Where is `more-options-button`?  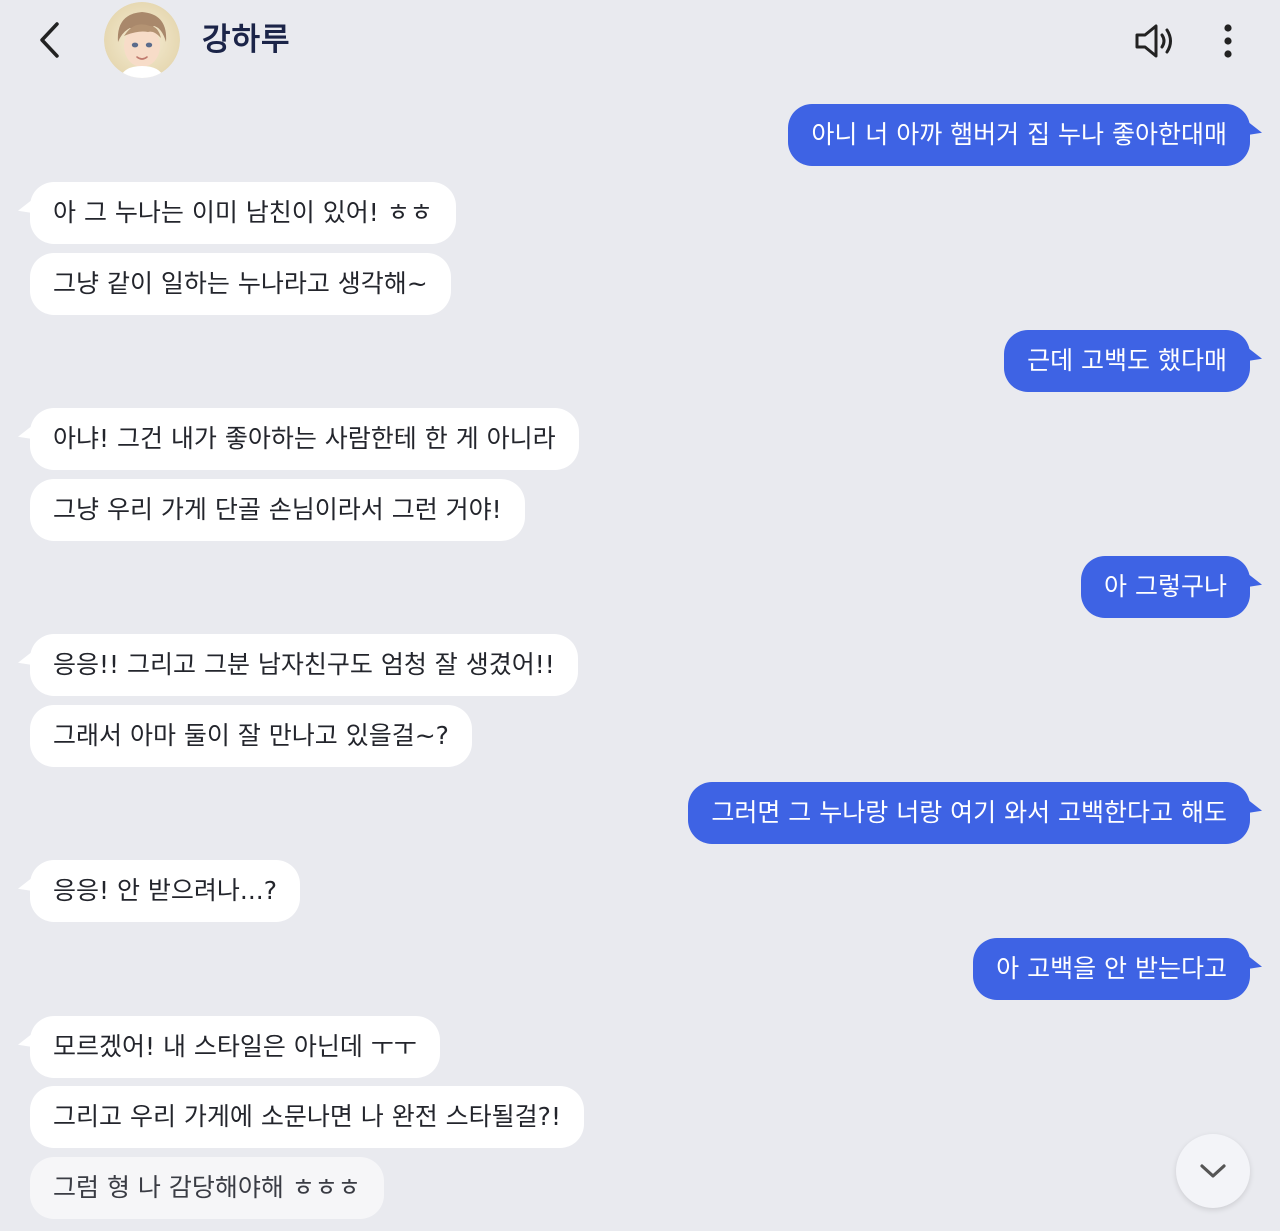
more-options-button is located at coordinates (1228, 41).